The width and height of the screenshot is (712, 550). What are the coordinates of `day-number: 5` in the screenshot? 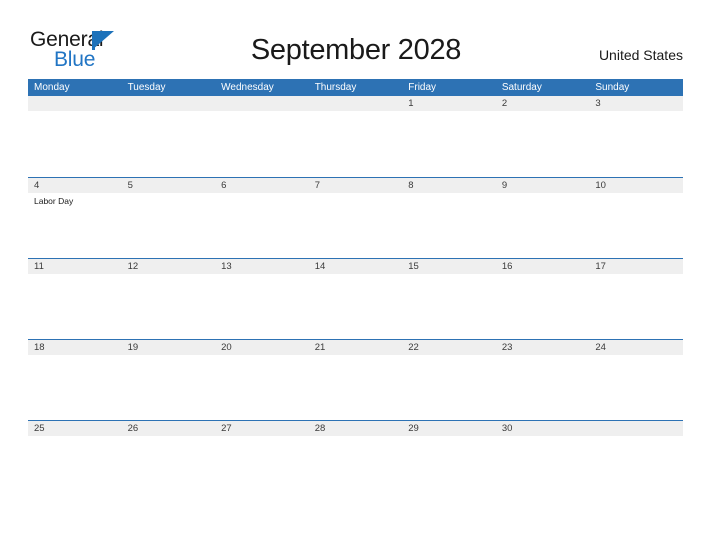 It's located at (168, 185).